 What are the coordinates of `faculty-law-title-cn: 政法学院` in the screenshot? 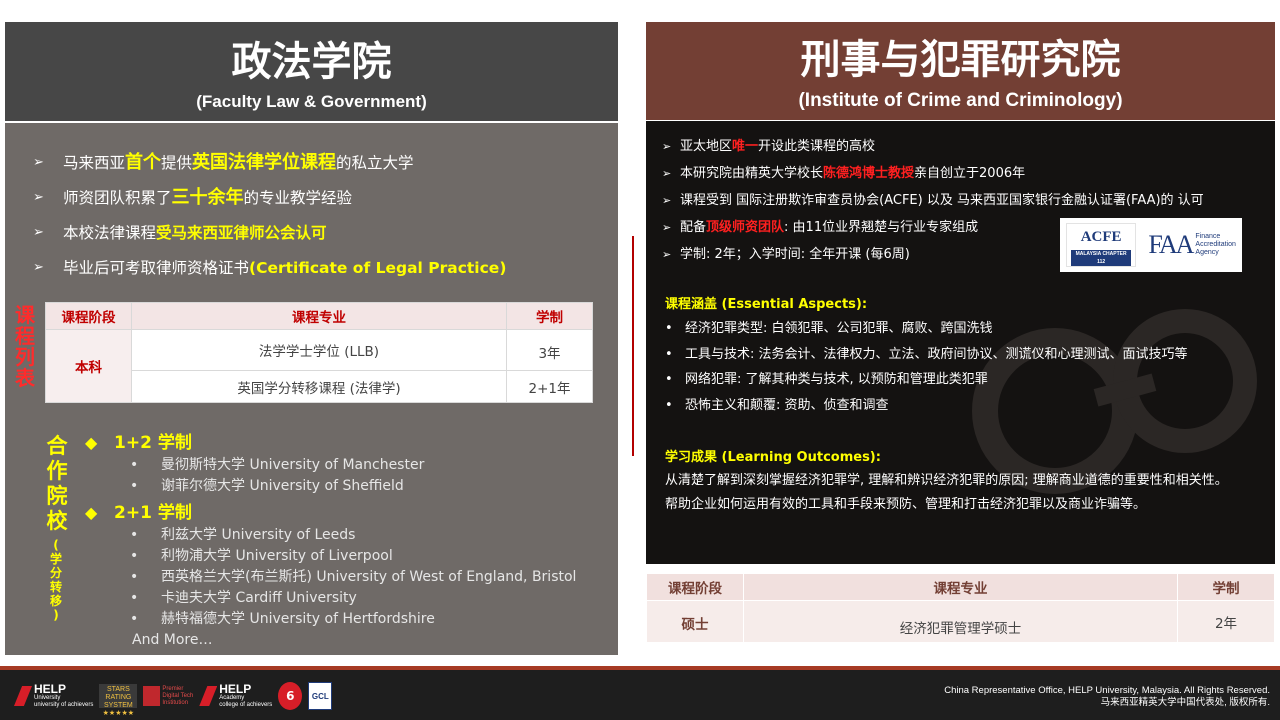 It's located at (311, 62).